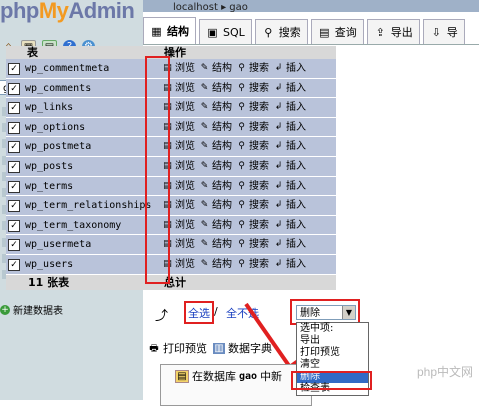 The height and width of the screenshot is (406, 479). I want to click on new-table-label: 新建数据表, so click(38, 311).